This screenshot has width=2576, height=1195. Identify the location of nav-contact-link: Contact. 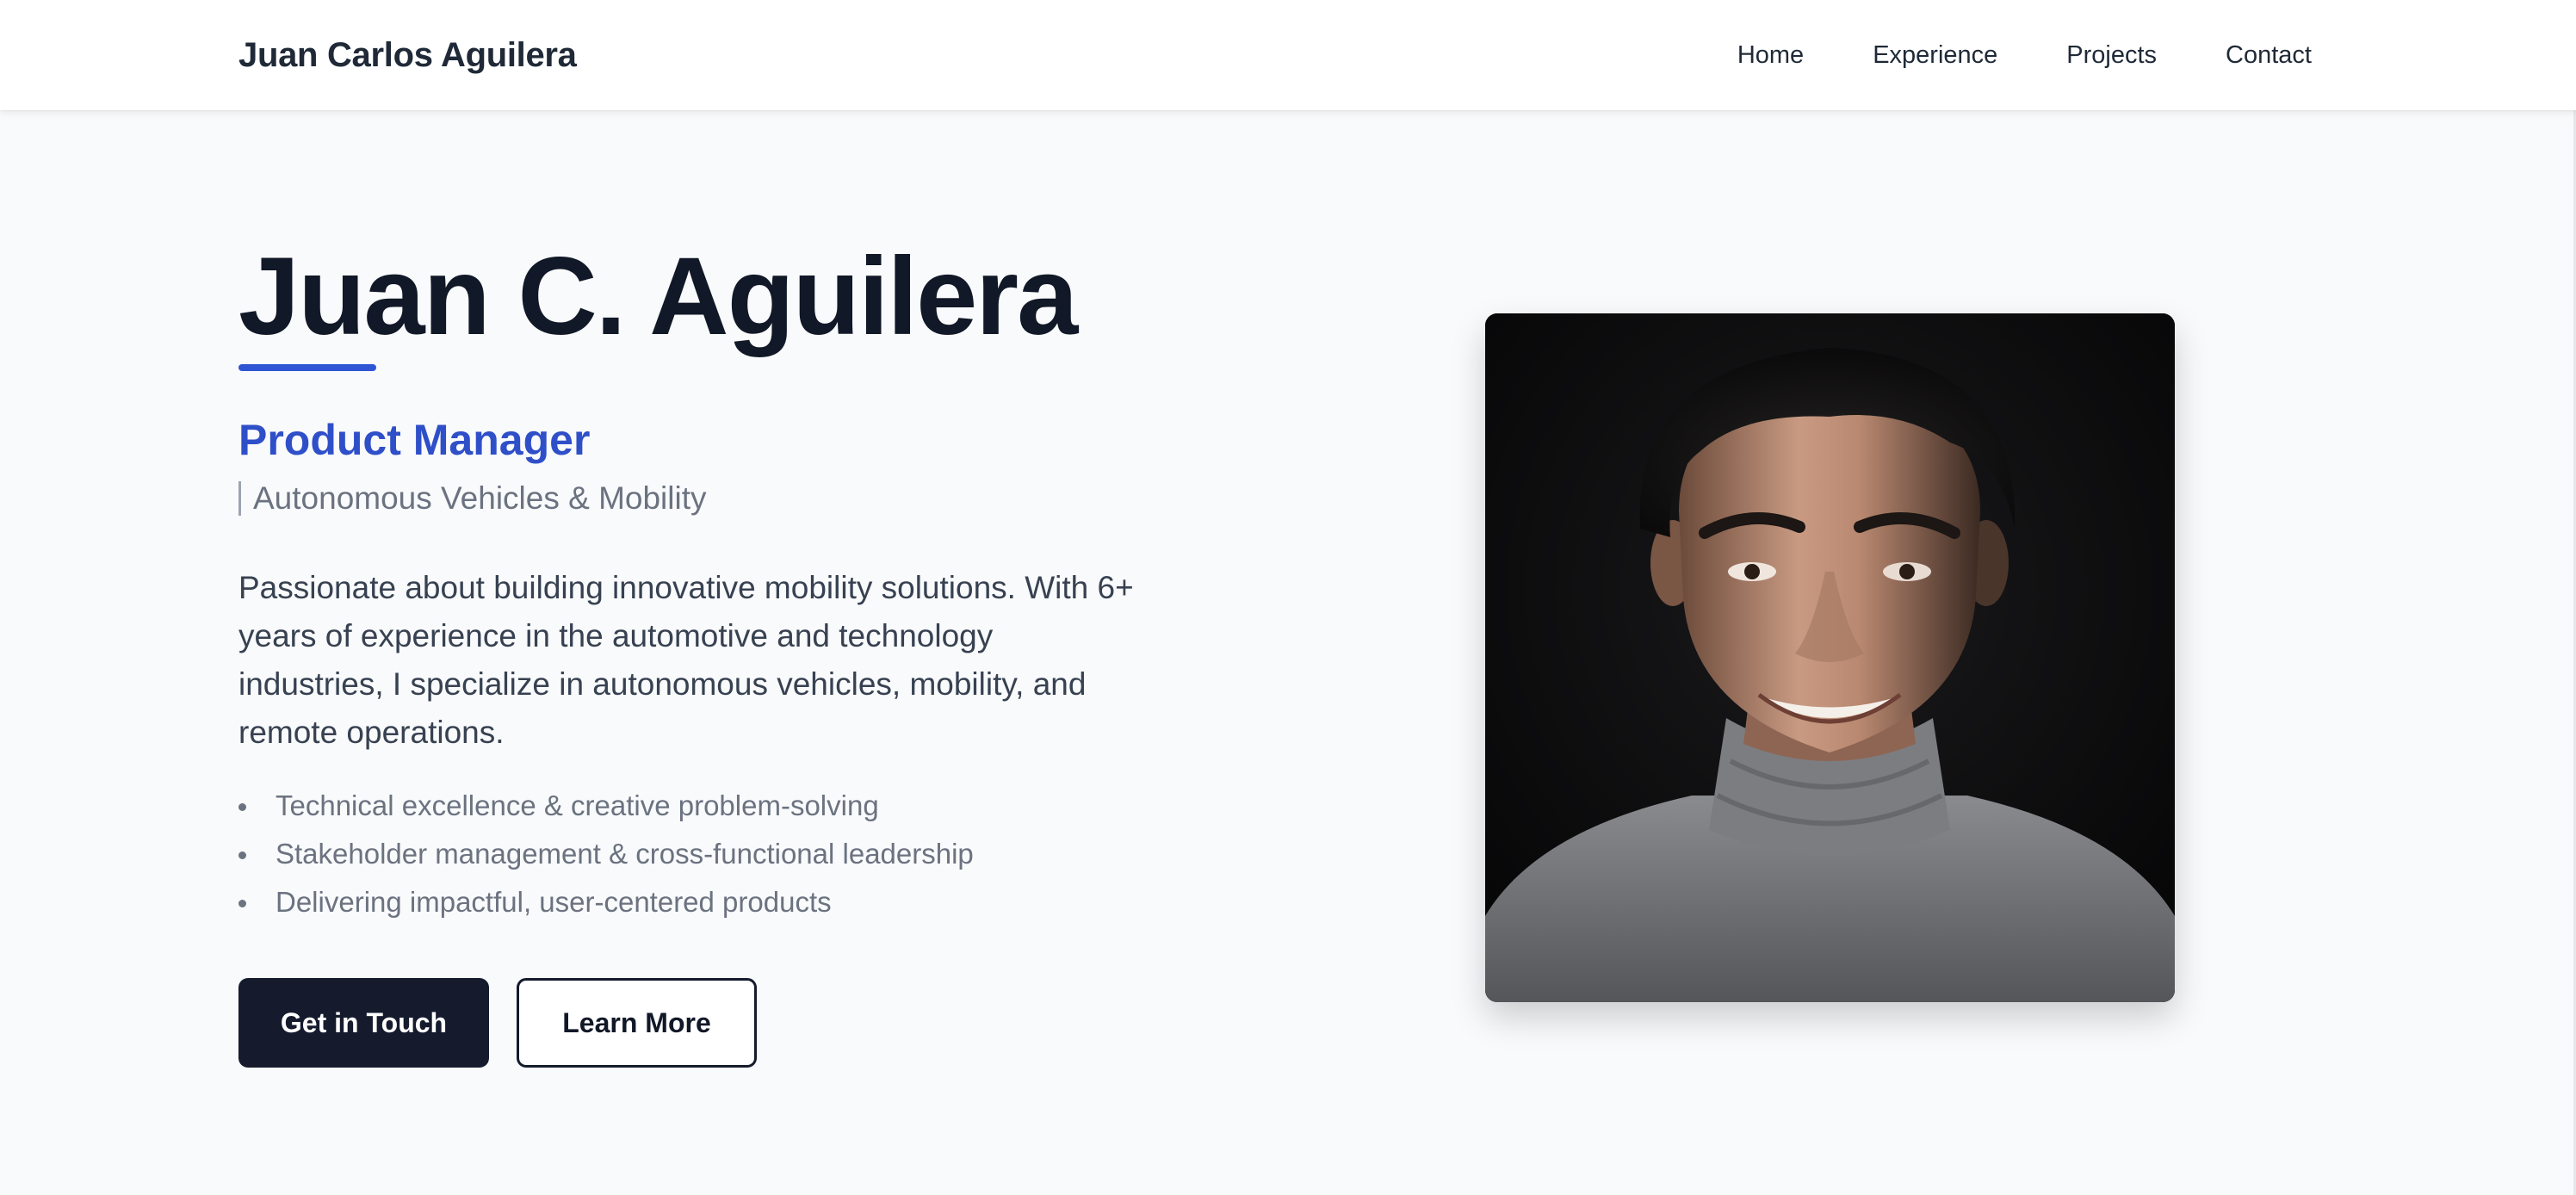
(2269, 55).